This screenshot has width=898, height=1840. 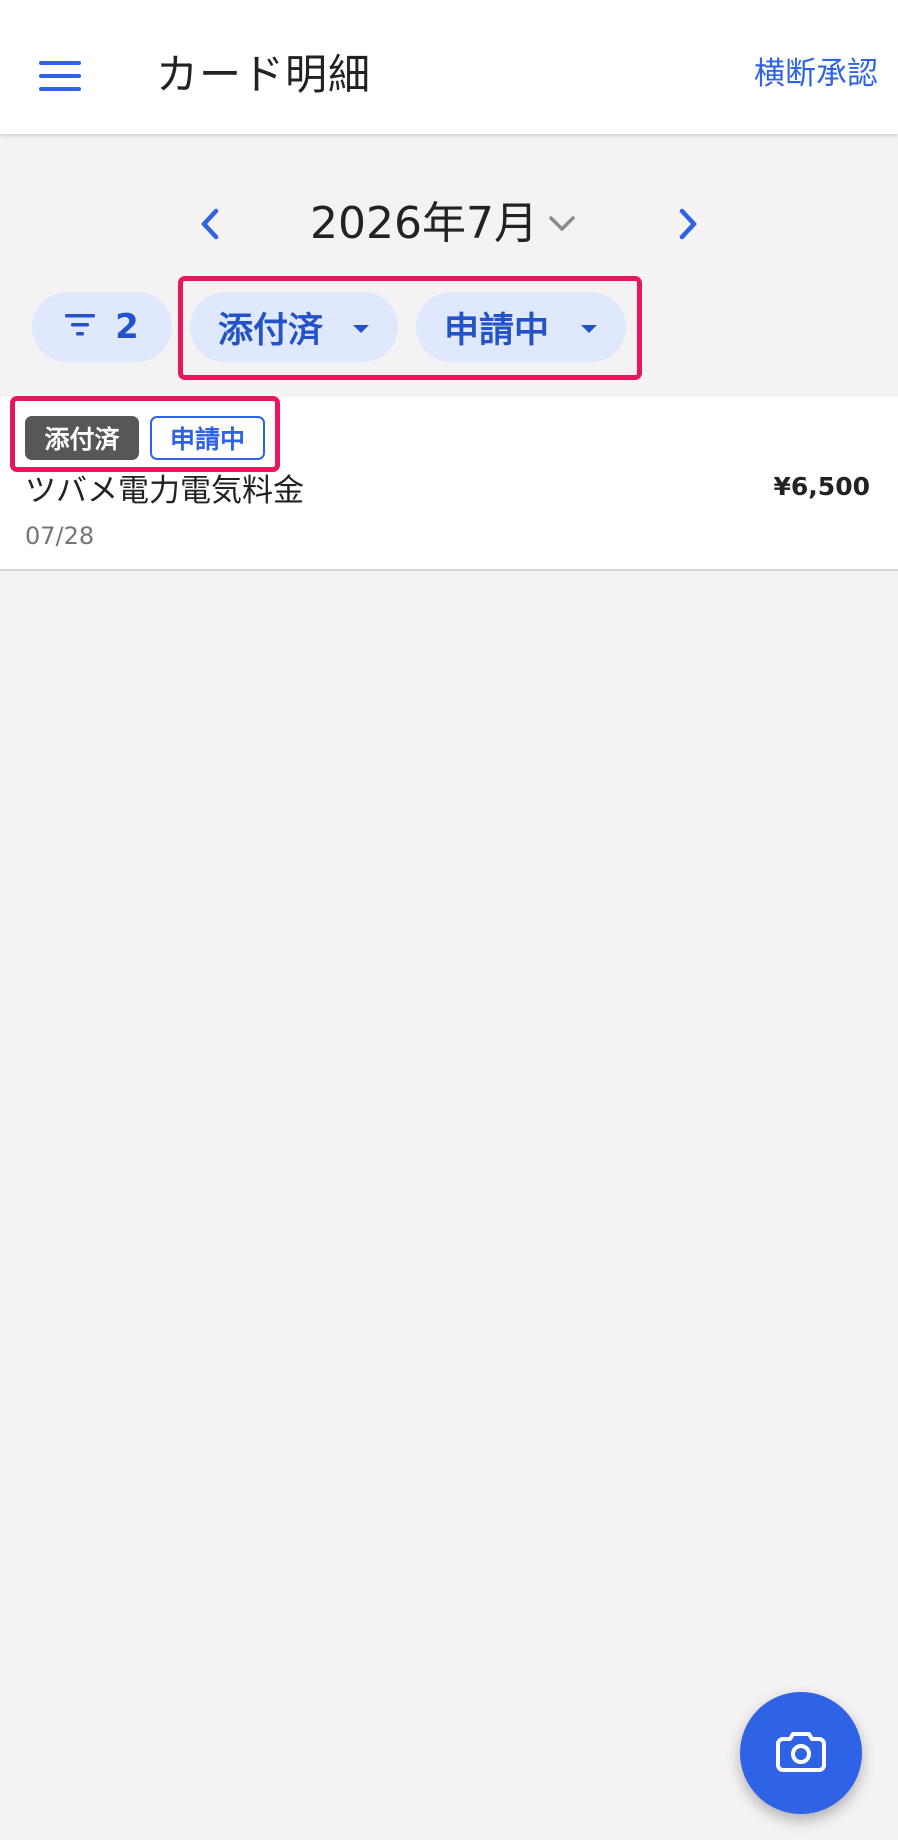 What do you see at coordinates (127, 327) in the screenshot?
I see `filter-count: 2` at bounding box center [127, 327].